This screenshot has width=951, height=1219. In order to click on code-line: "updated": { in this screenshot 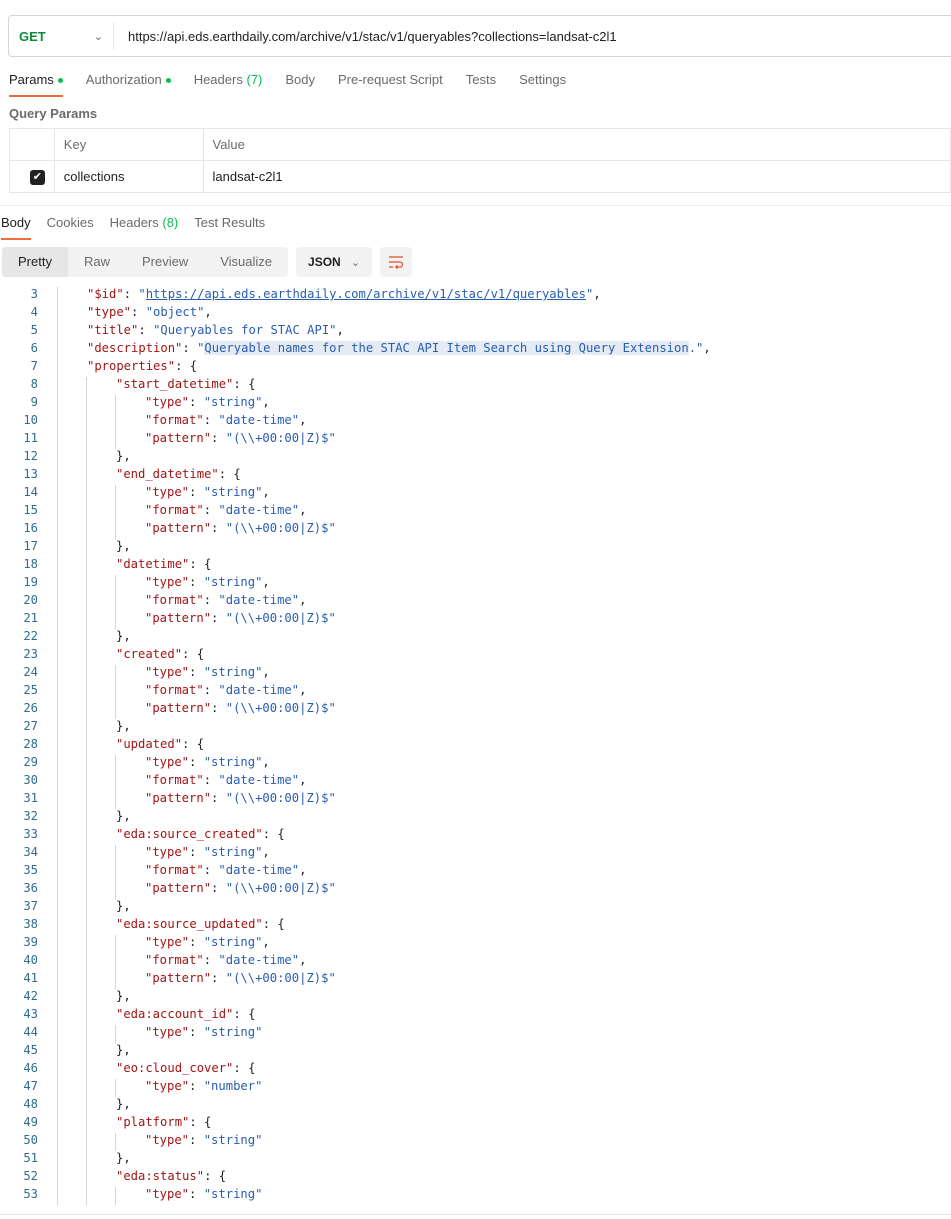, I will do `click(160, 744)`.